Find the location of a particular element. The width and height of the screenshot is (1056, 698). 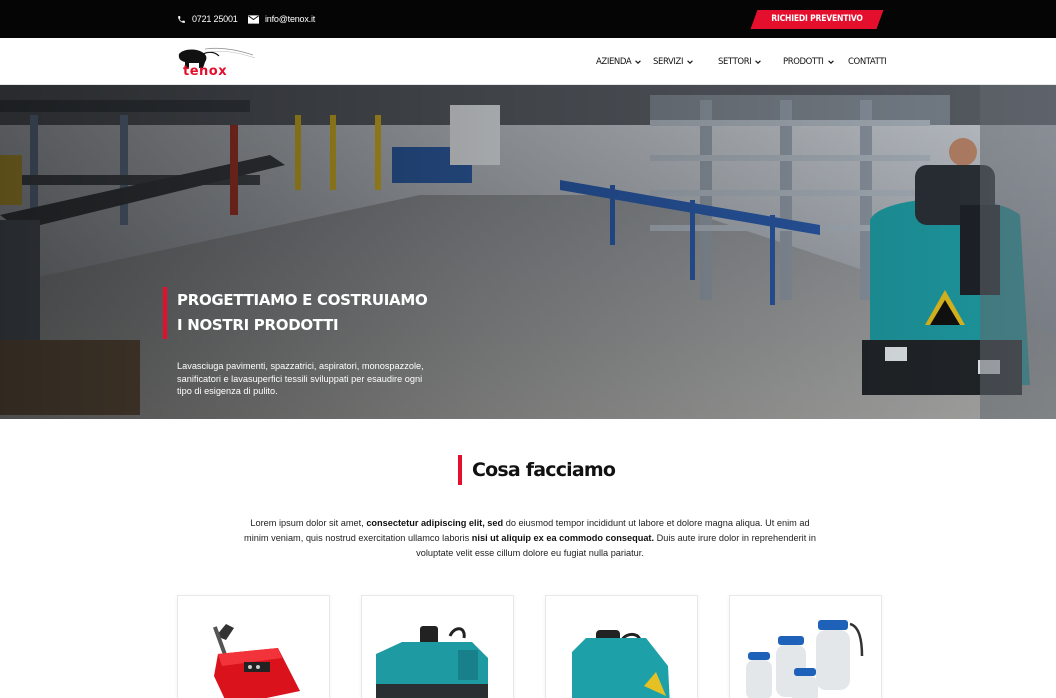

nav-item-prodotti: PRODOTTI is located at coordinates (809, 61).